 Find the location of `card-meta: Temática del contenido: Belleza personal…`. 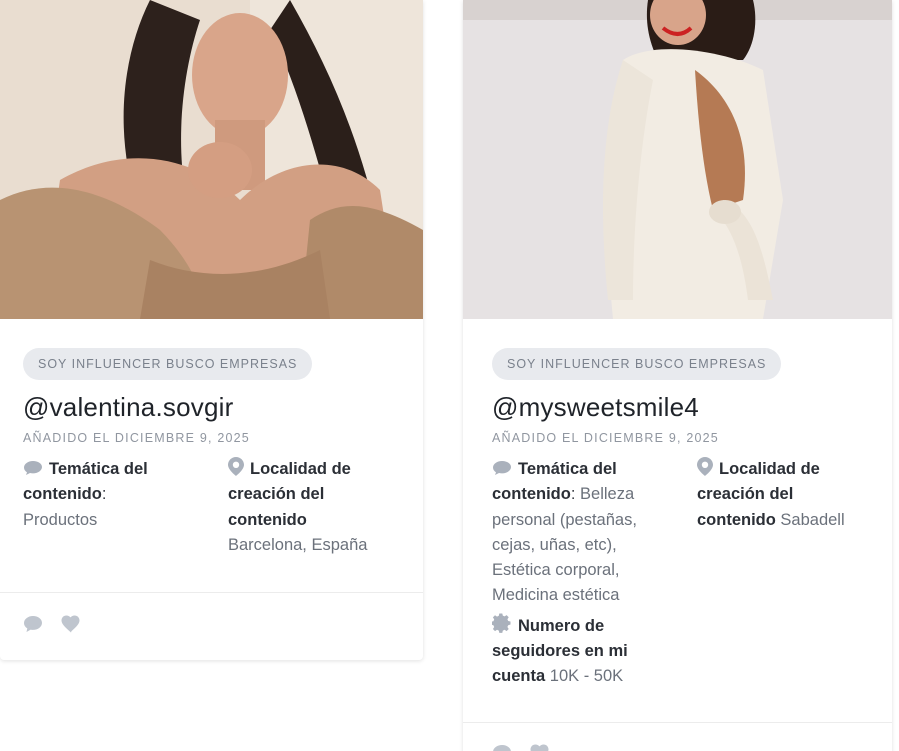

card-meta: Temática del contenido: Belleza personal… is located at coordinates (680, 533).